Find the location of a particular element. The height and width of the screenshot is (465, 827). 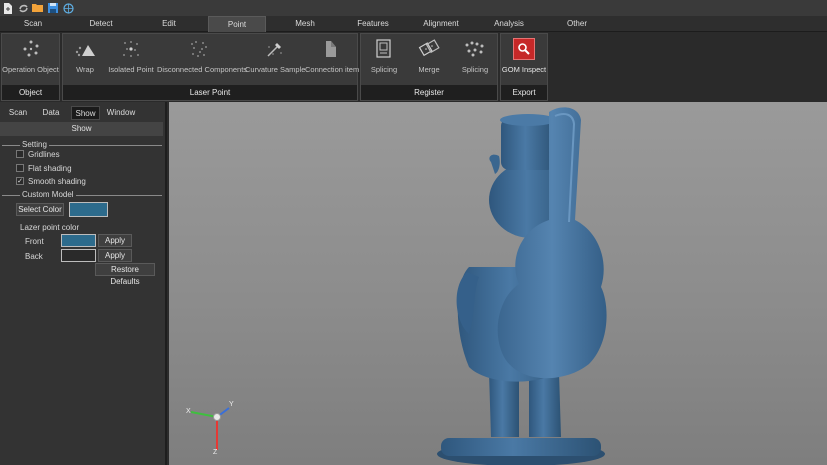

object-group-label: Object is located at coordinates (30, 92).